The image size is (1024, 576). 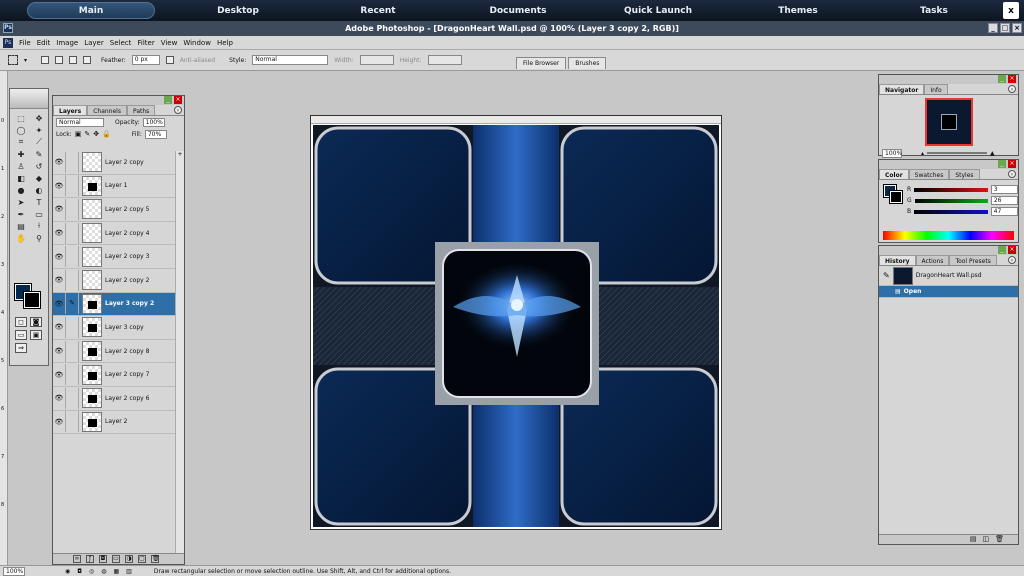 I want to click on lock-transparency-icon: ▣, so click(x=78, y=134).